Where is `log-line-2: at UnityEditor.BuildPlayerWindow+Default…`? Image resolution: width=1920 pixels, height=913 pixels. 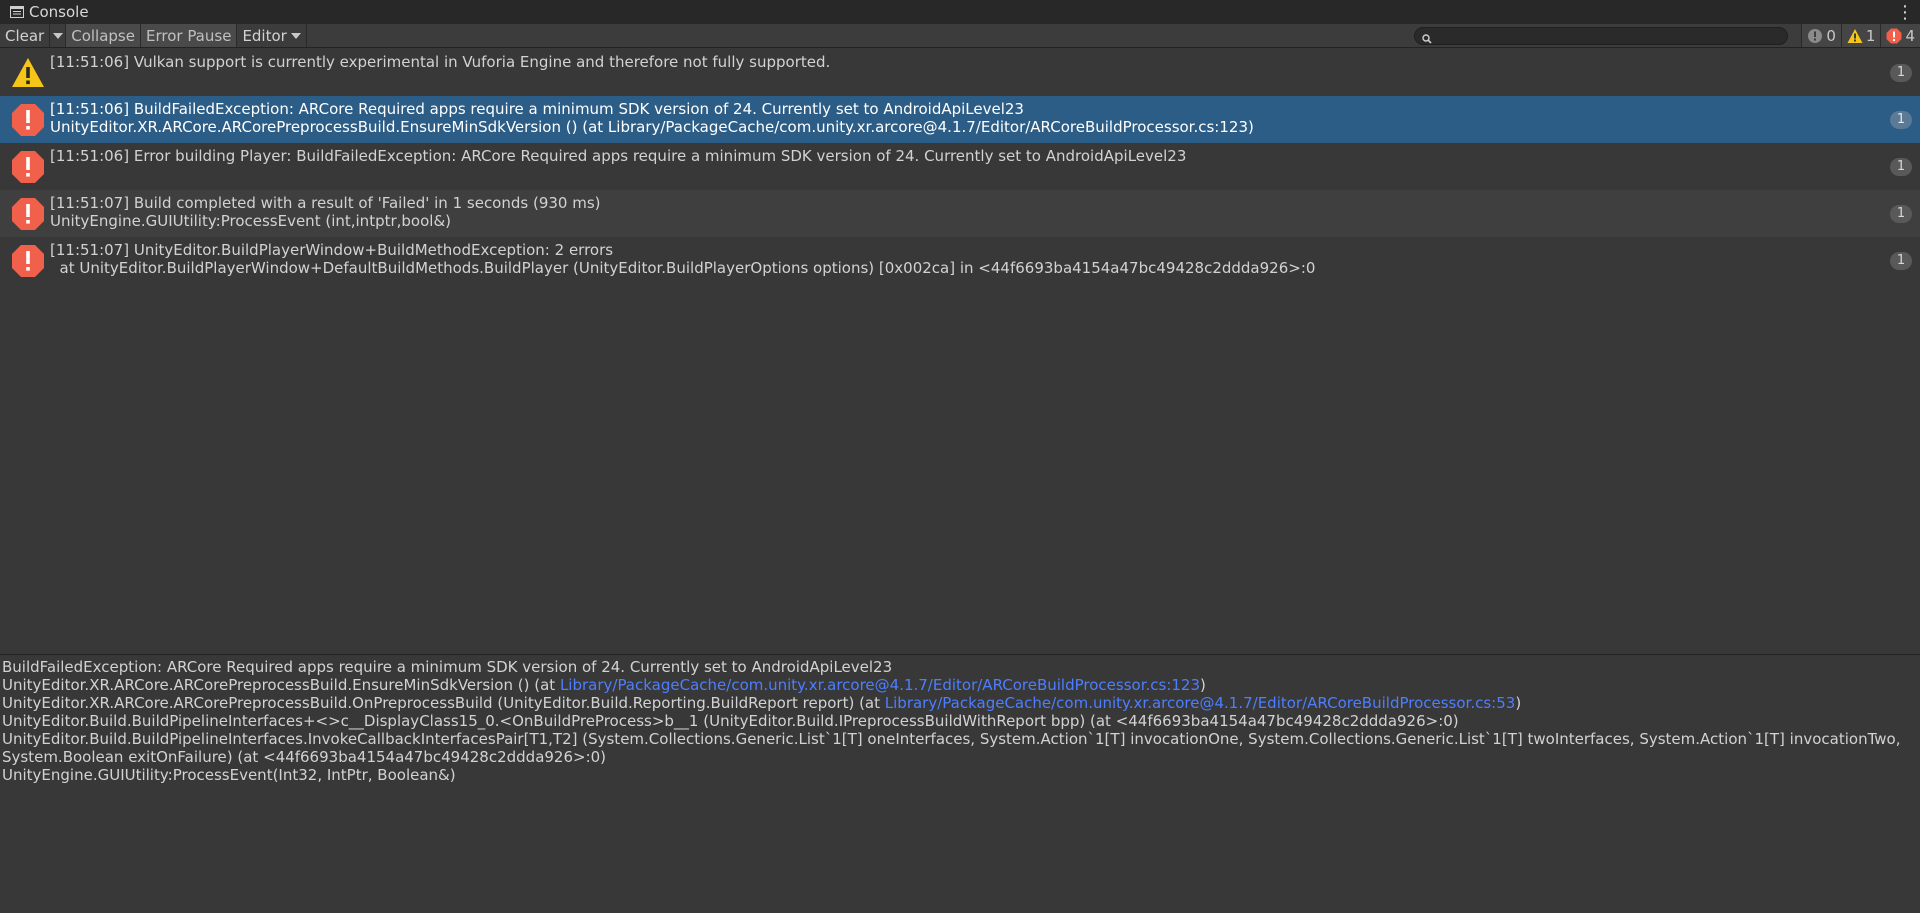 log-line-2: at UnityEditor.BuildPlayerWindow+Default… is located at coordinates (683, 268).